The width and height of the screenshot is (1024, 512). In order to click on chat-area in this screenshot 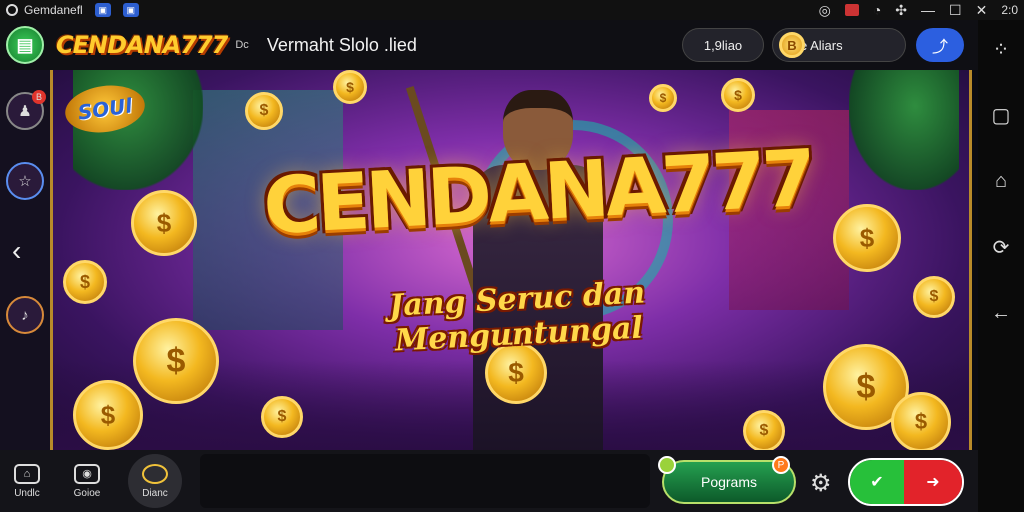, I will do `click(425, 481)`.